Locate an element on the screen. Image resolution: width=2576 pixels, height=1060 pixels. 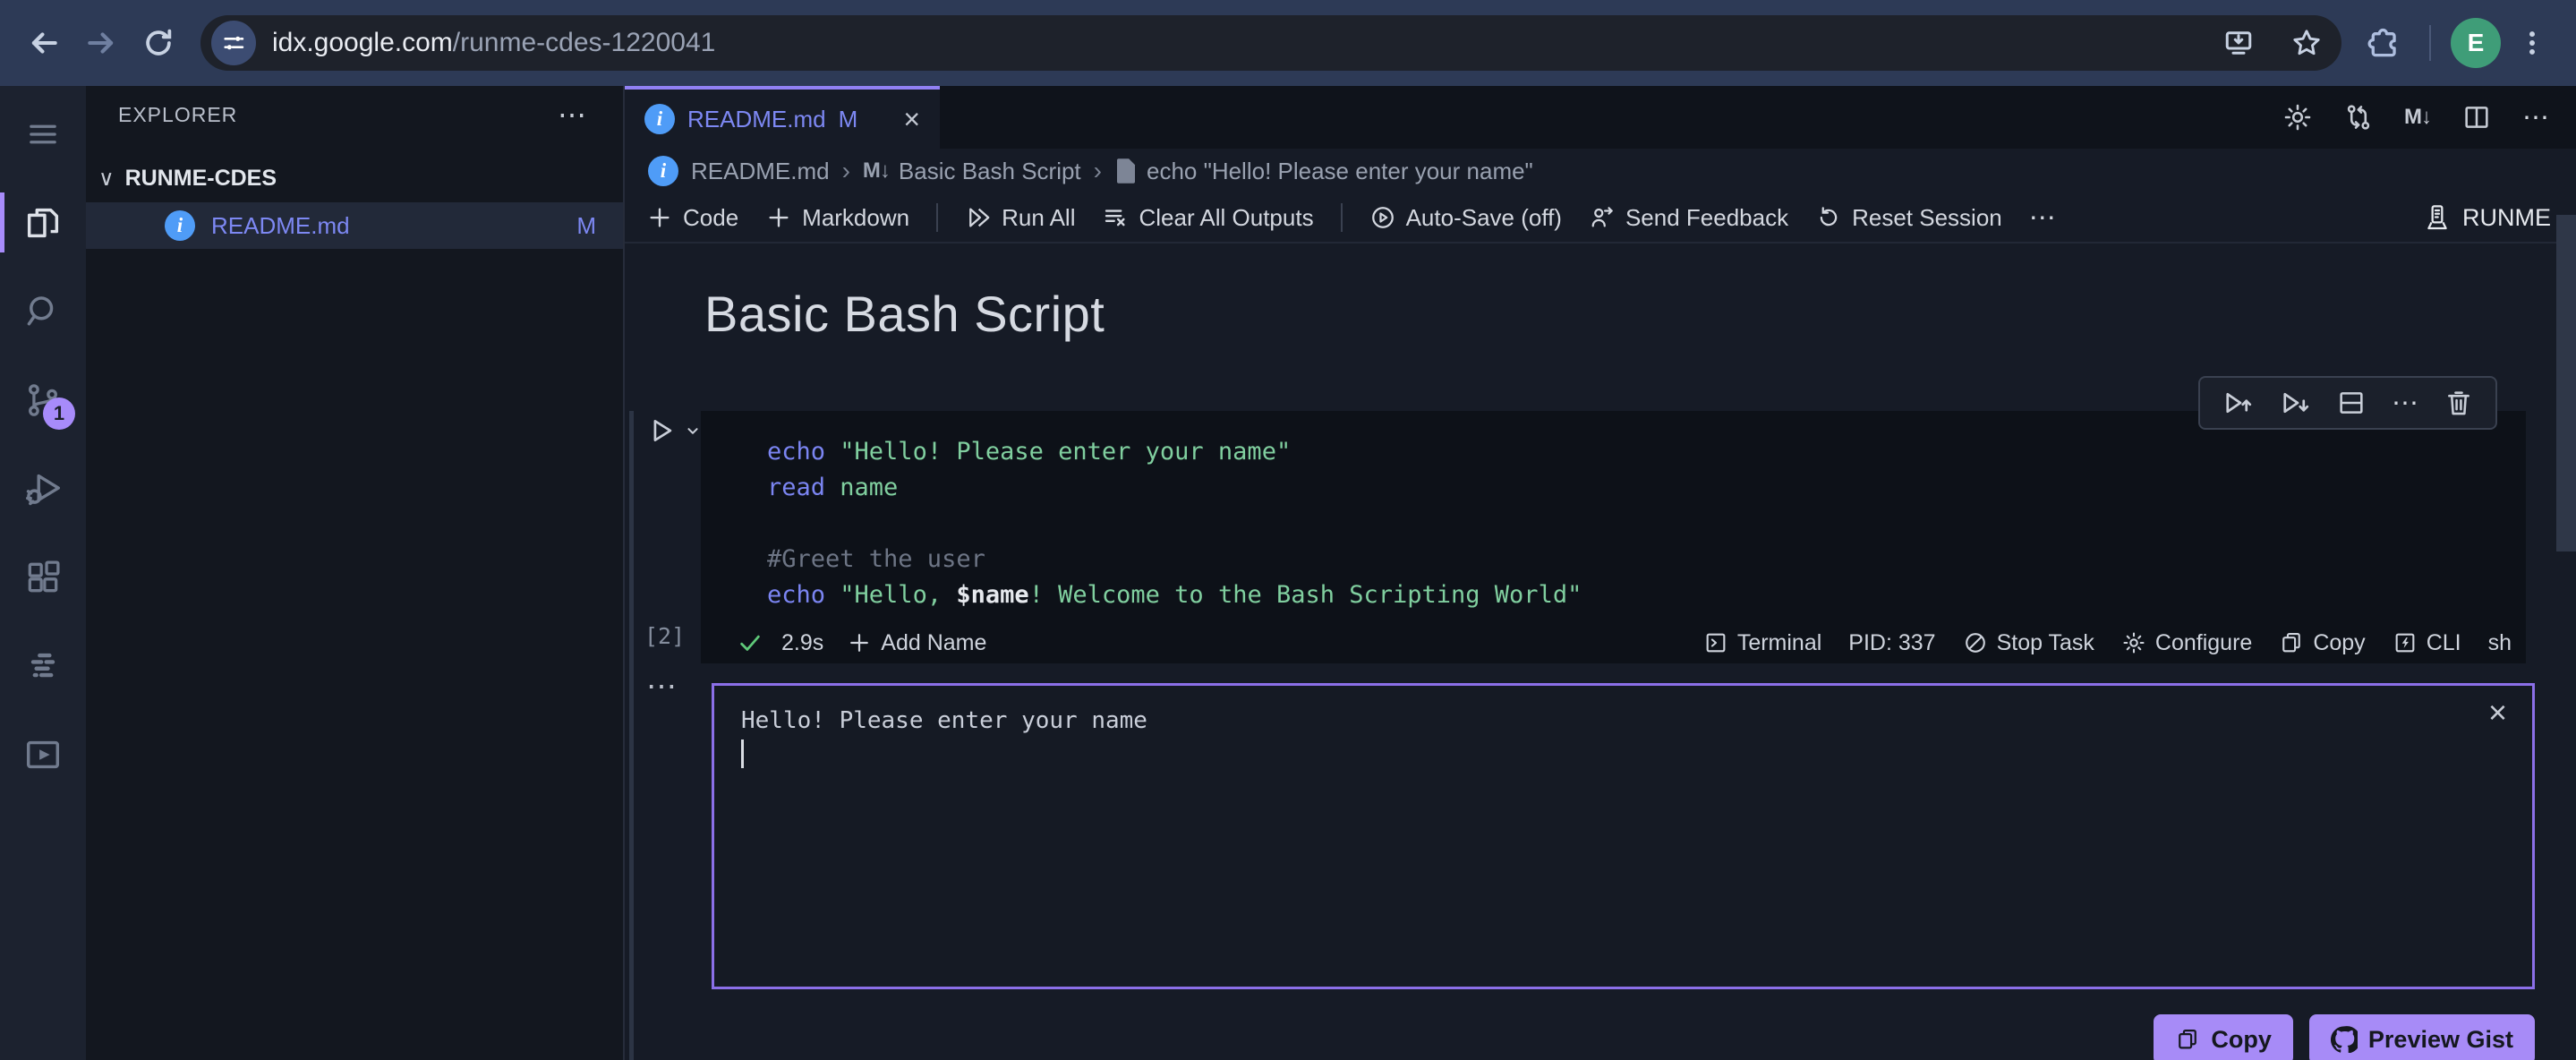
url-host: idx.google.com is located at coordinates (362, 42).